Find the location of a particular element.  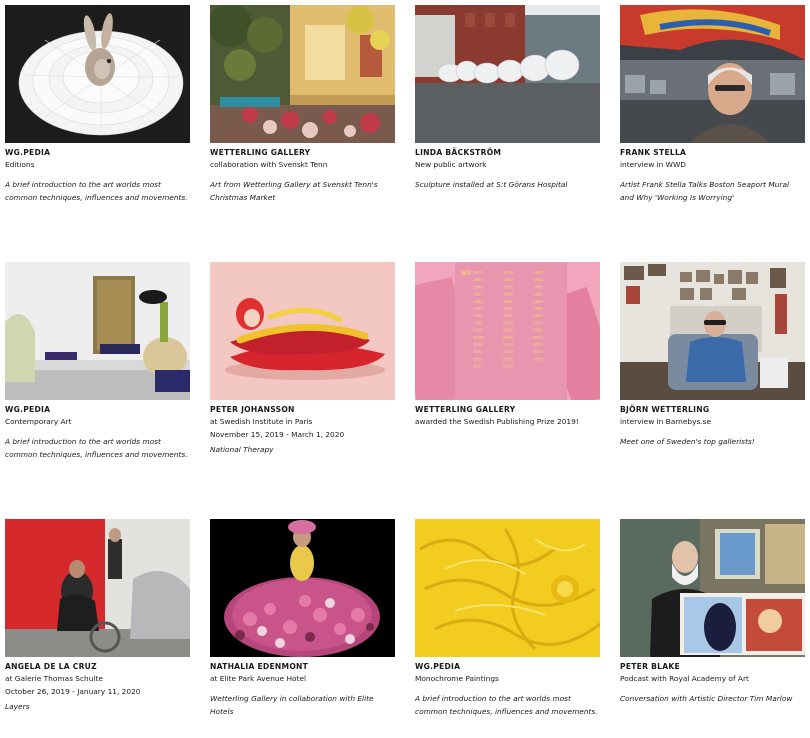

book-year-label: 1978 is located at coordinates (478, 272).